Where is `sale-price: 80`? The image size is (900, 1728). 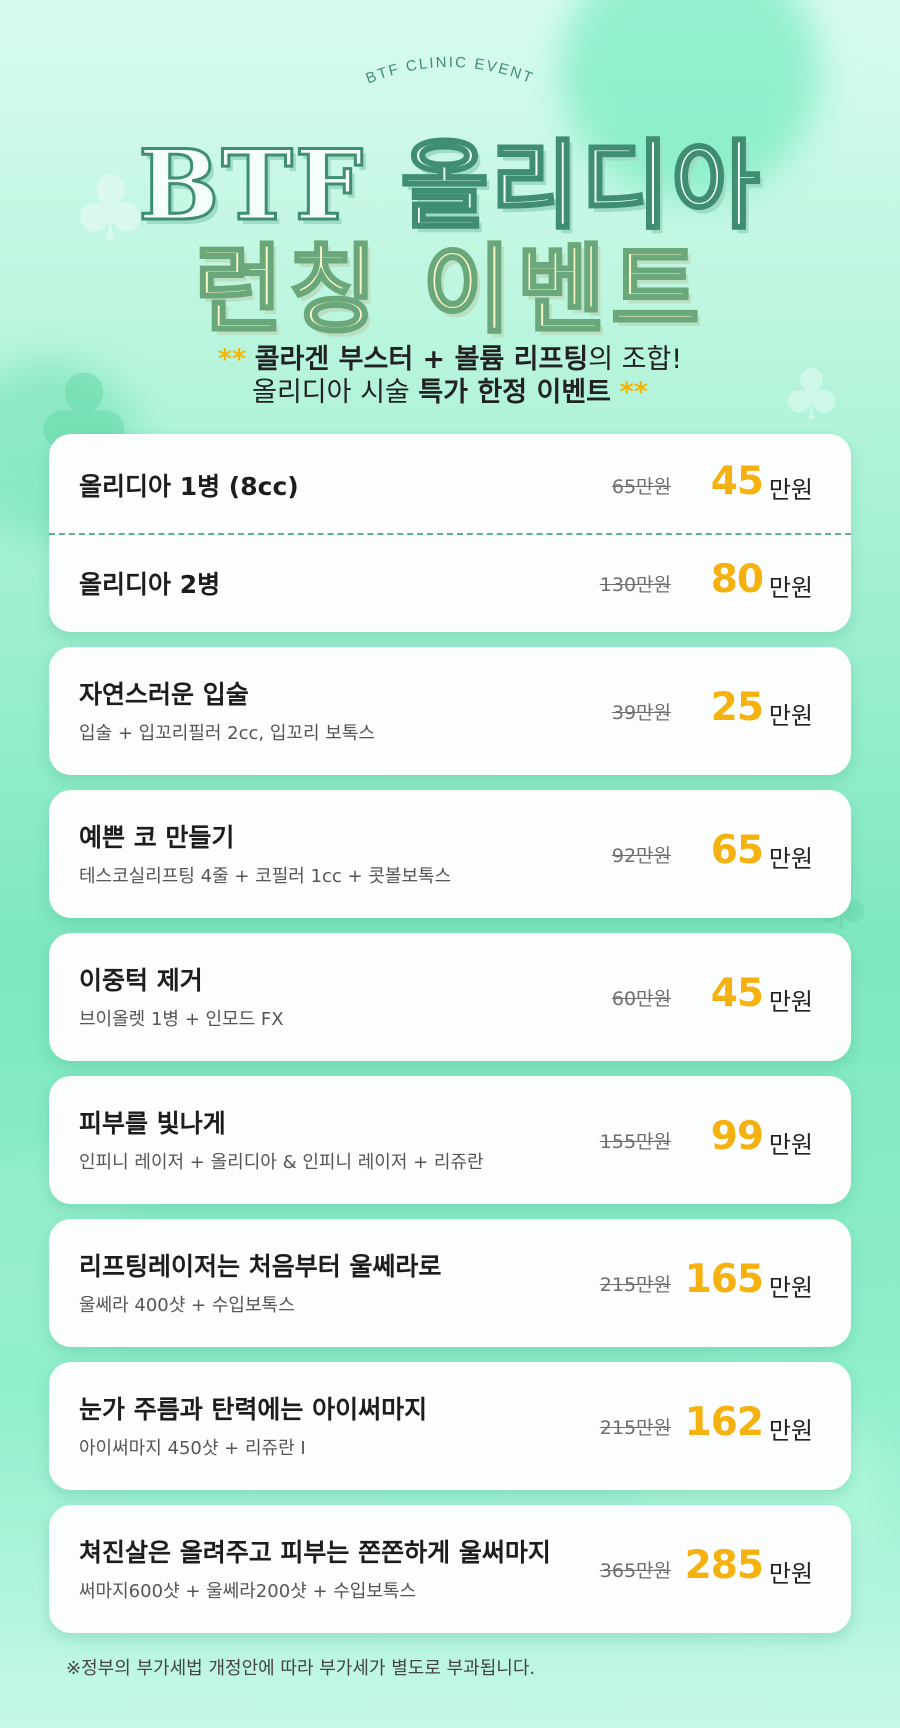
sale-price: 80 is located at coordinates (737, 579).